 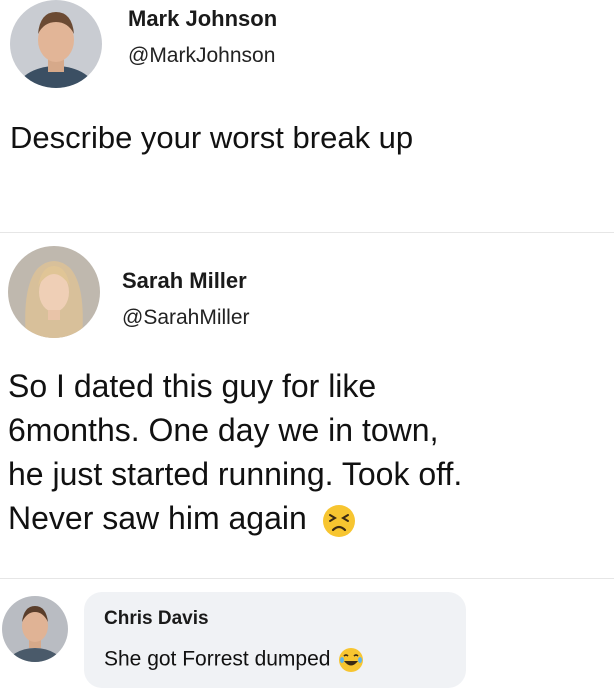 I want to click on post-author-name: Mark Johnson, so click(x=202, y=19).